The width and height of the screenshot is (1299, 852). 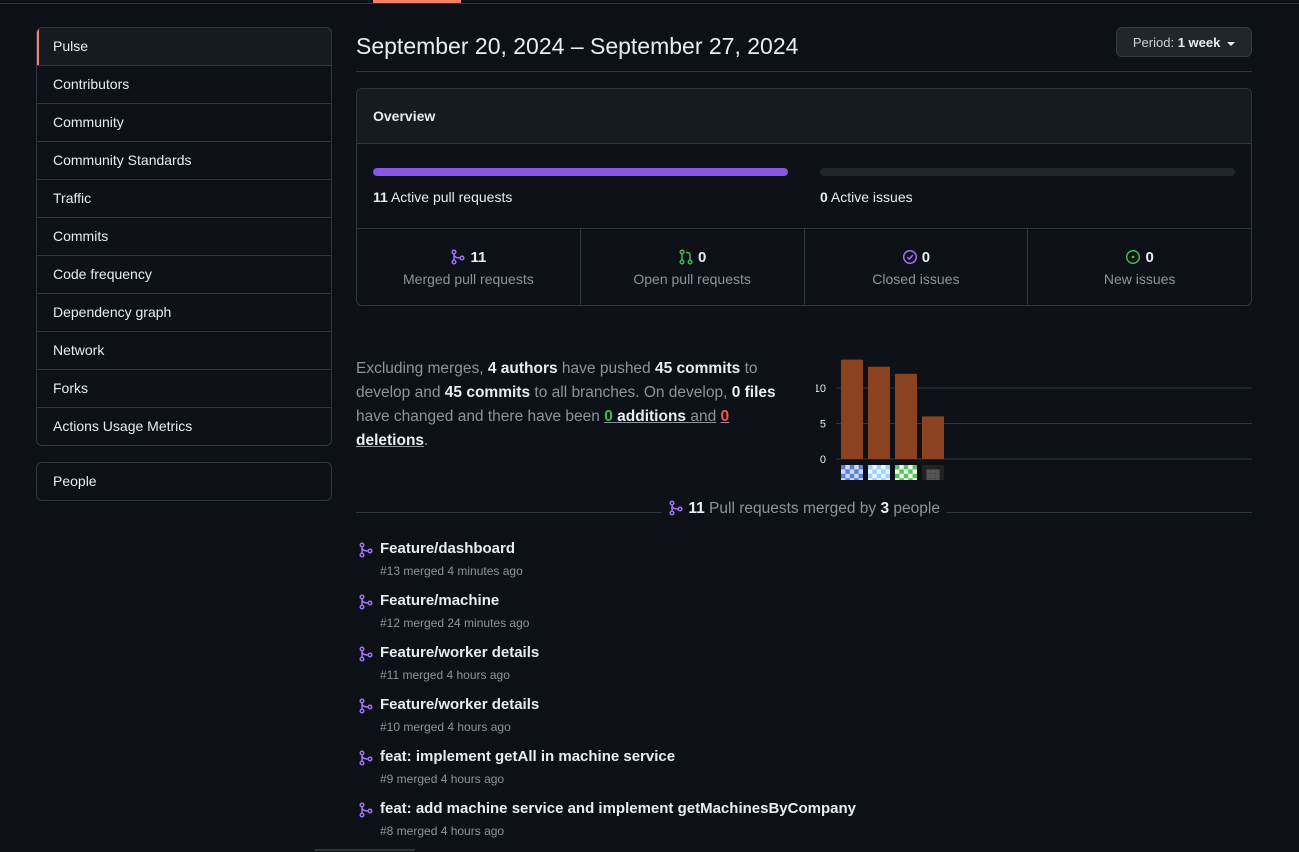 I want to click on merged-prs-people-label: people, so click(x=916, y=508).